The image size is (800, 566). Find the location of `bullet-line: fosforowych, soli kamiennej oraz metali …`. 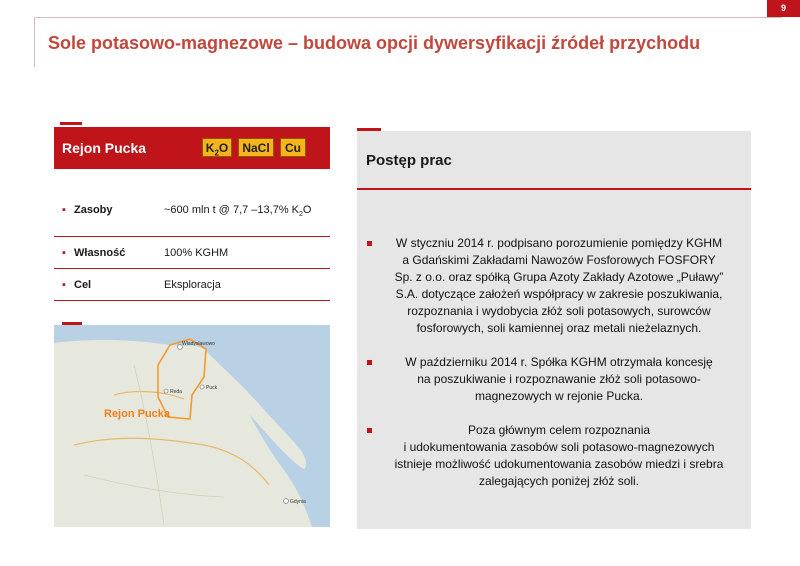

bullet-line: fosforowych, soli kamiennej oraz metali … is located at coordinates (559, 328).